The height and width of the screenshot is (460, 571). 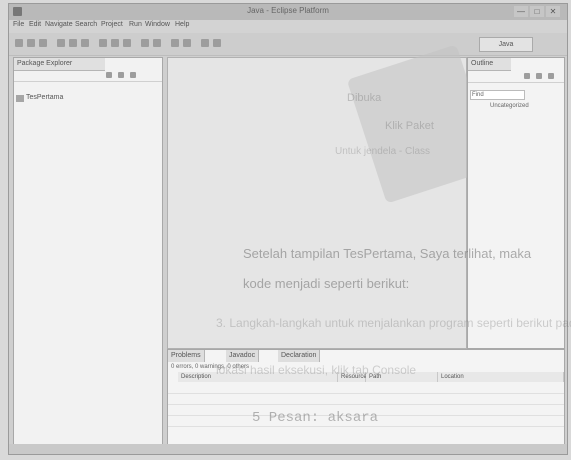 What do you see at coordinates (109, 75) in the screenshot?
I see `collapse-all-icon` at bounding box center [109, 75].